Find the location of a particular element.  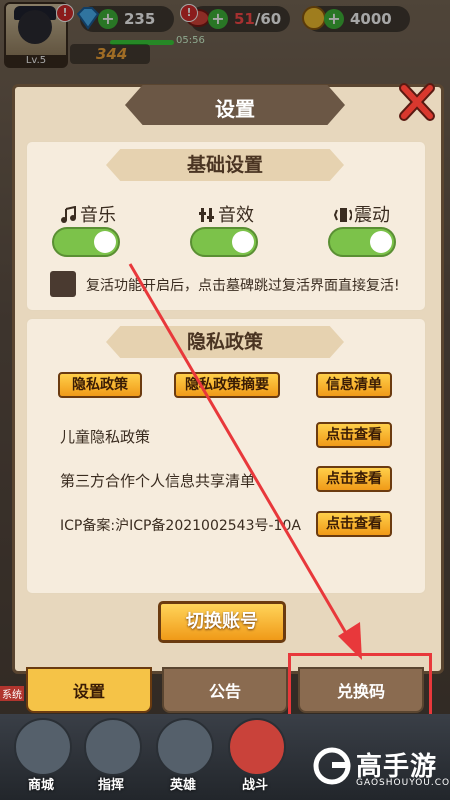

icp-view-button: 点击查看 is located at coordinates (354, 524).